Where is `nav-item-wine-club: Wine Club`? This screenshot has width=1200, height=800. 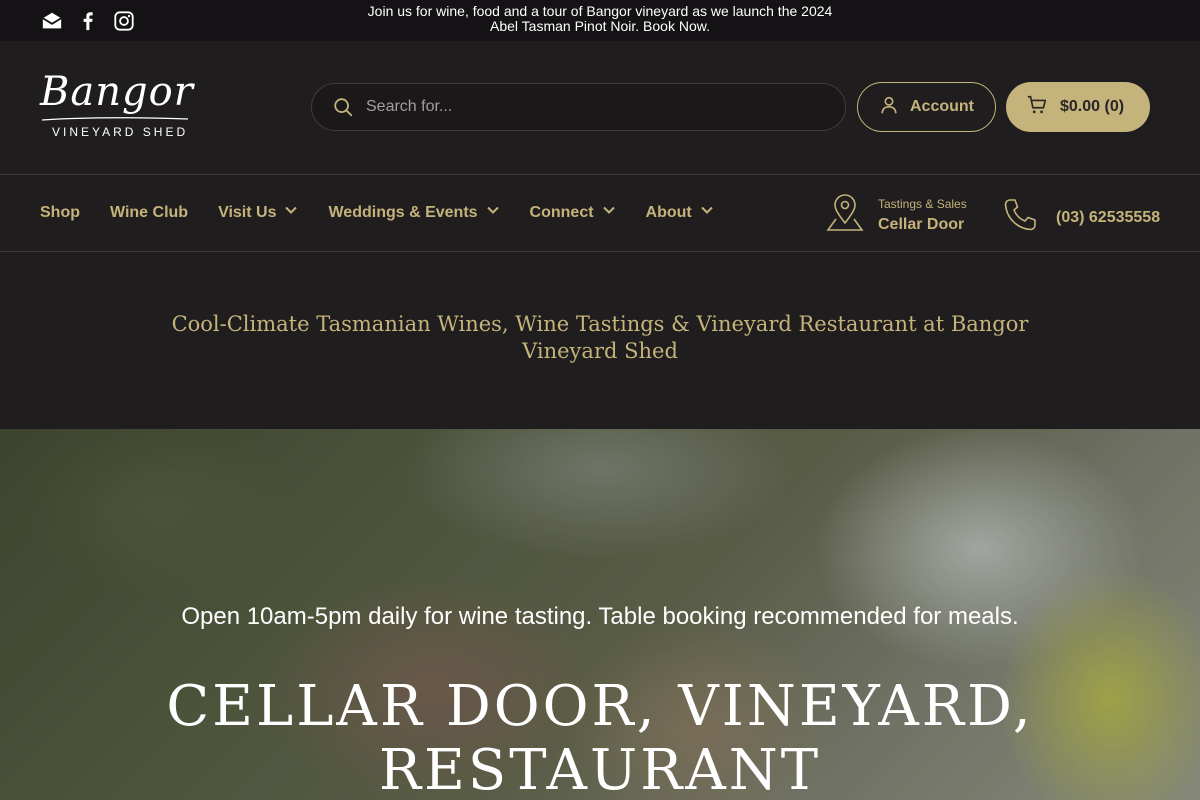
nav-item-wine-club: Wine Club is located at coordinates (149, 212).